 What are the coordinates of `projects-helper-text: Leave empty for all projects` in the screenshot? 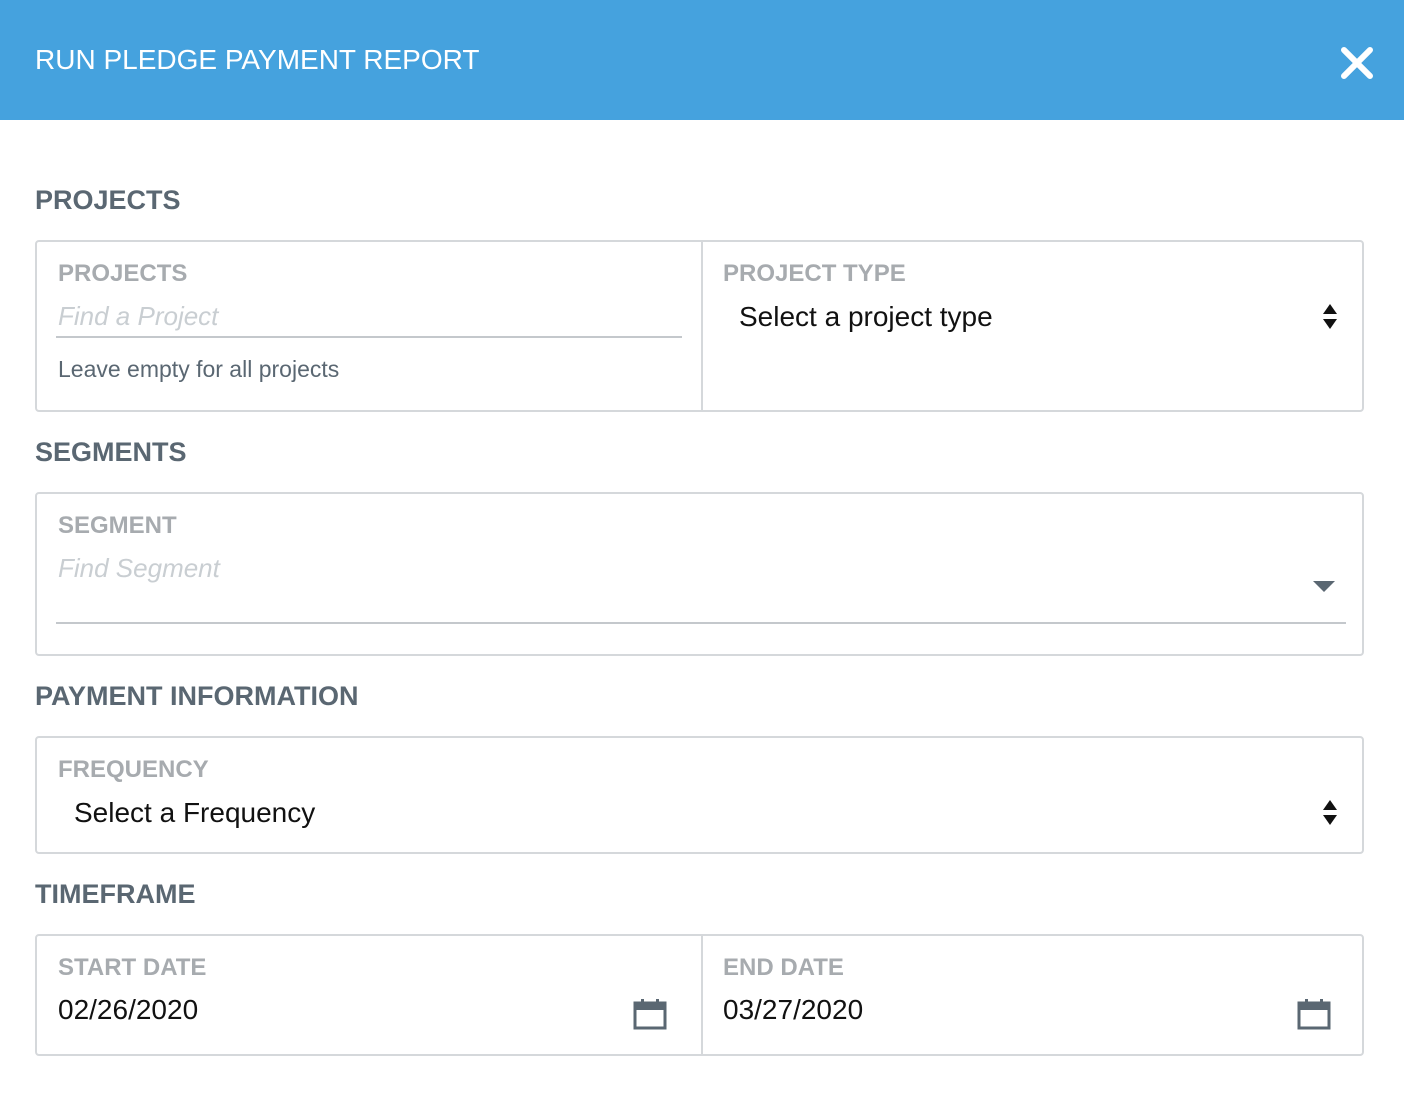 It's located at (199, 369).